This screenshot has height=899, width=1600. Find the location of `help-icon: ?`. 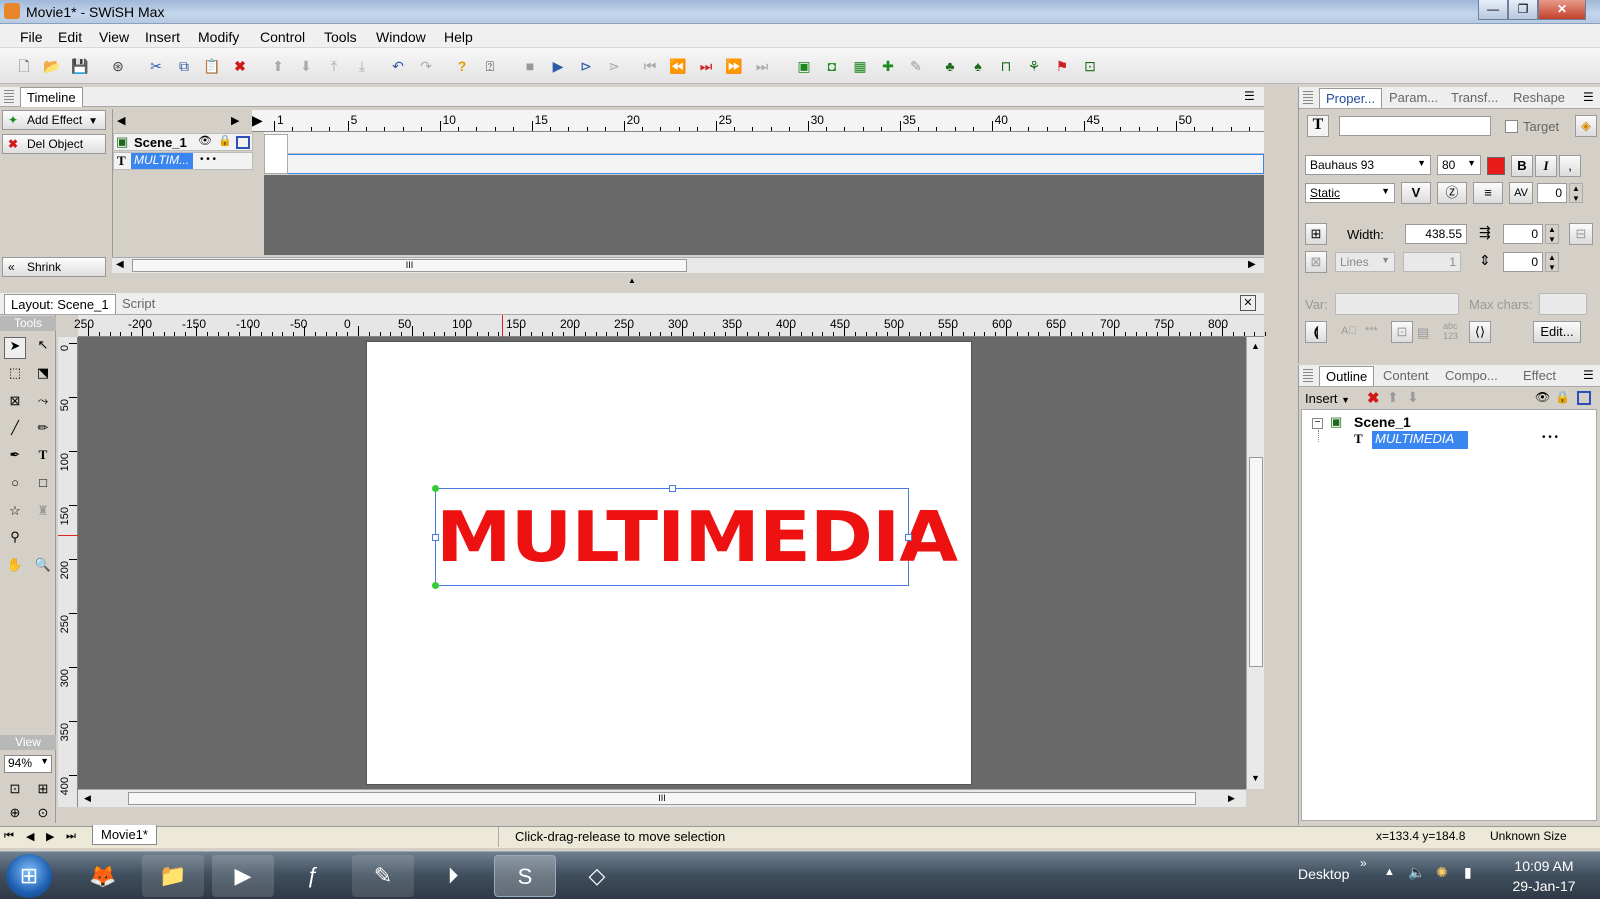

help-icon: ? is located at coordinates (462, 66).